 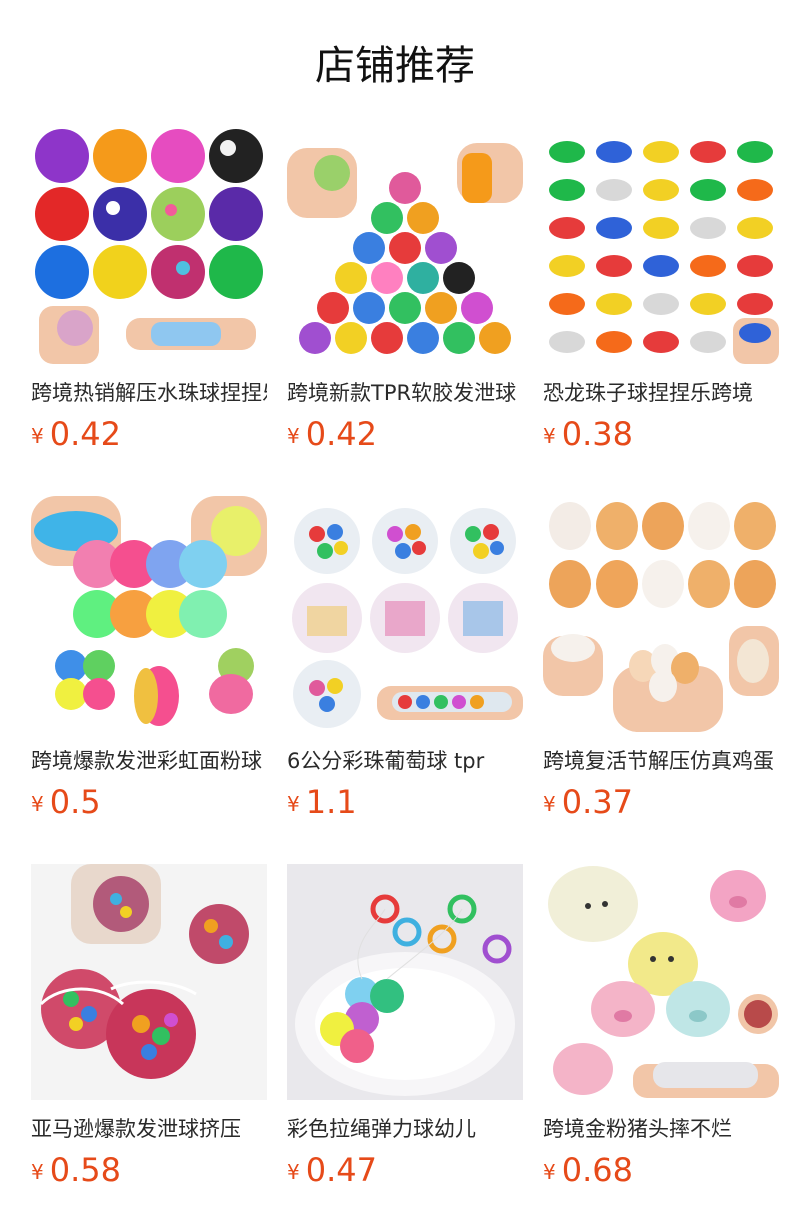 I want to click on product-price: ¥0.47, so click(x=405, y=1170).